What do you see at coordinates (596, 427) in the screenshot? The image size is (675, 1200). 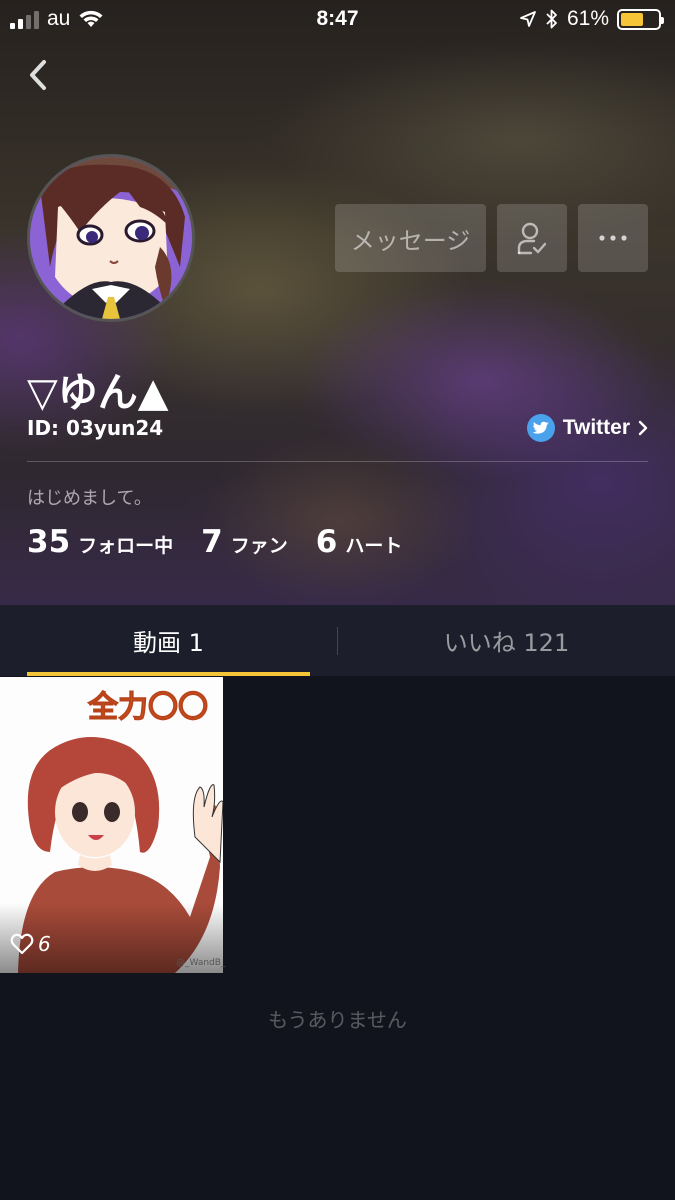 I see `twitter-label: Twitter` at bounding box center [596, 427].